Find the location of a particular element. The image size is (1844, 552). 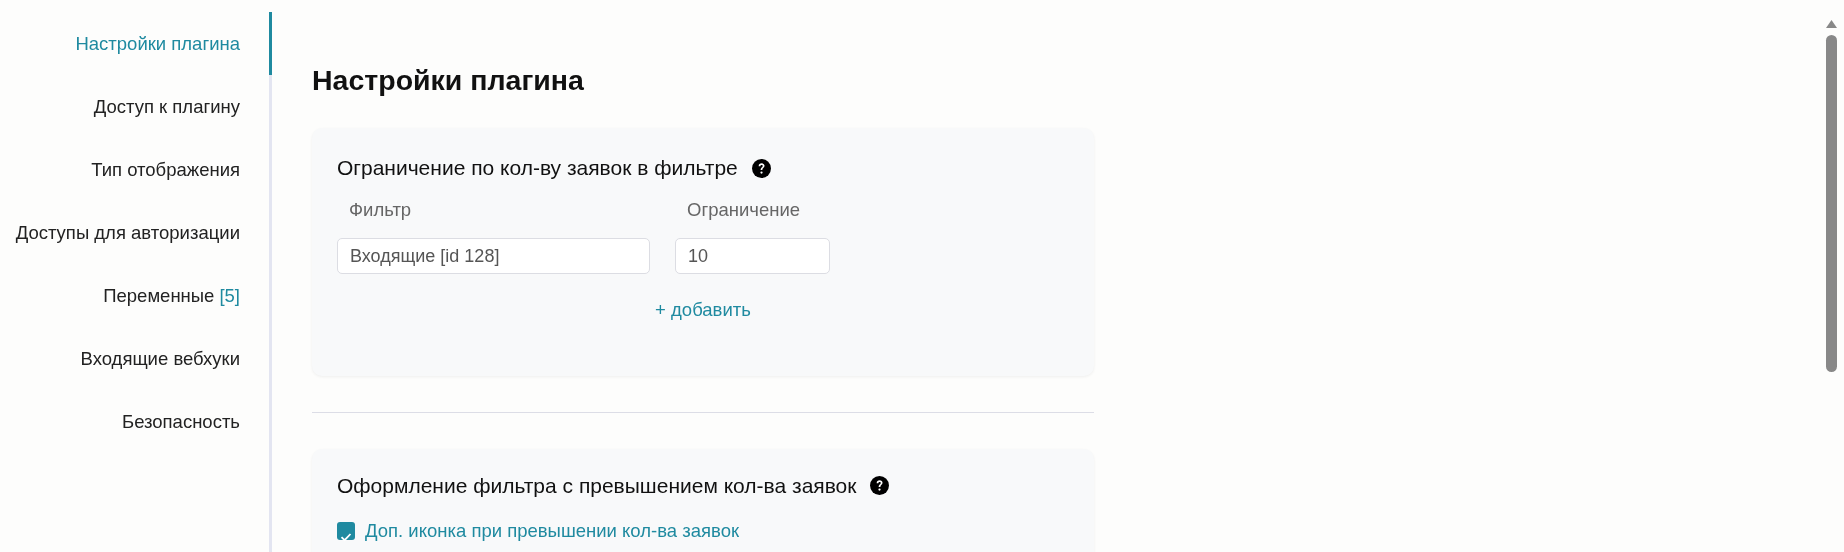

column-label: Фильтр is located at coordinates (380, 210).